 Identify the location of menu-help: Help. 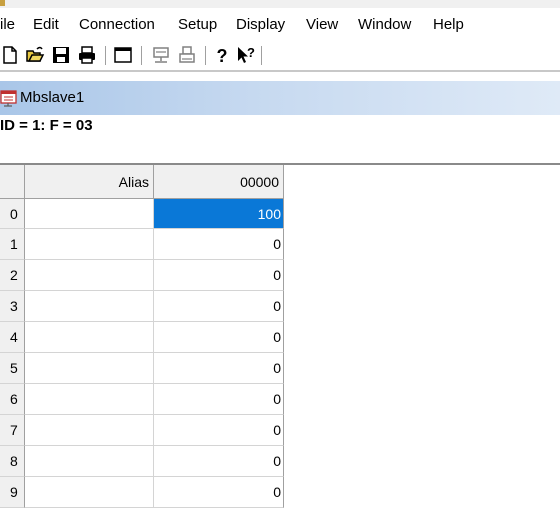
(448, 25).